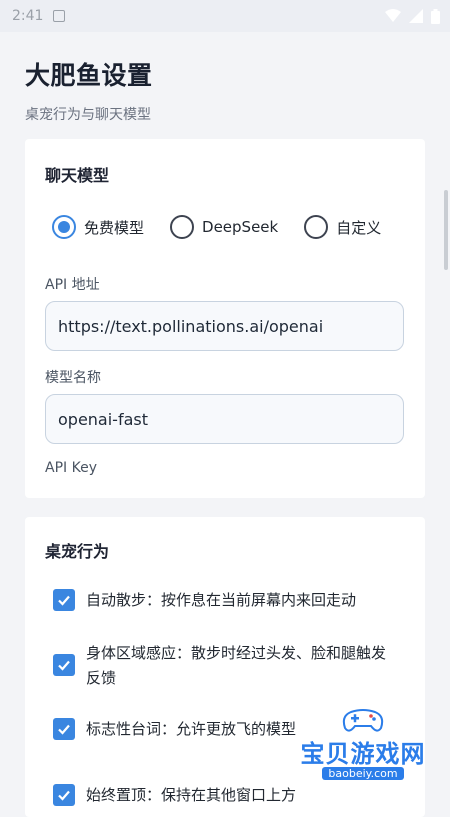 This screenshot has width=450, height=817. What do you see at coordinates (393, 15) in the screenshot?
I see `wifi-icon` at bounding box center [393, 15].